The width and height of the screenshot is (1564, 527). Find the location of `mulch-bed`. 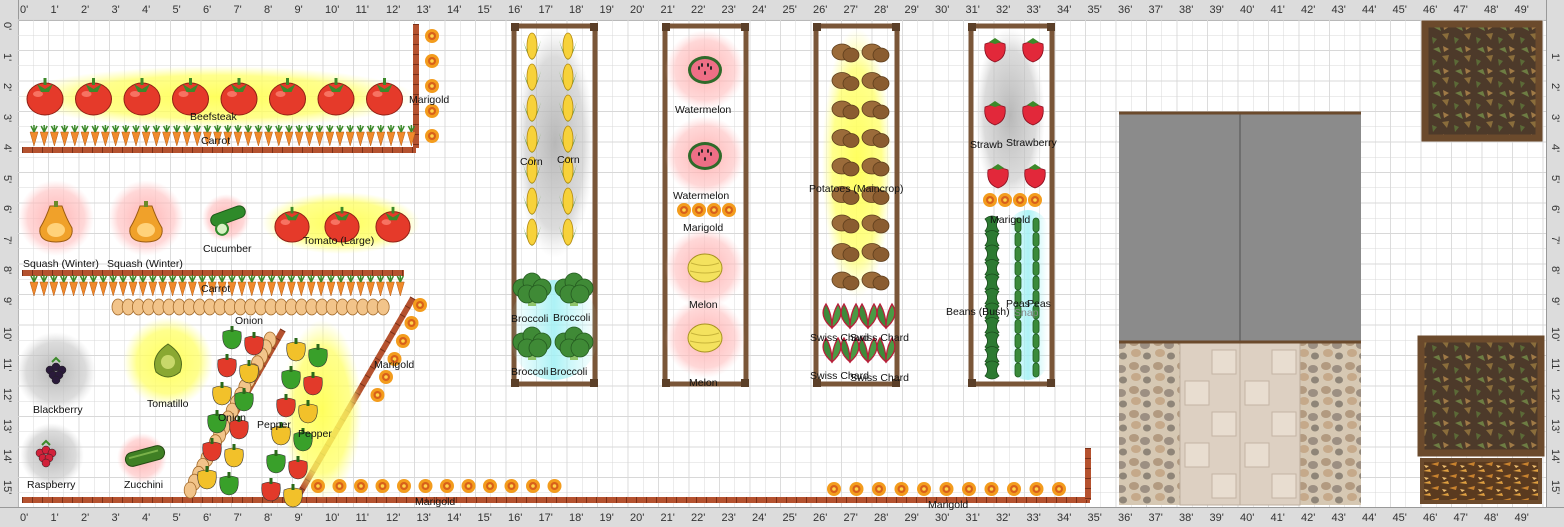

mulch-bed is located at coordinates (1481, 481).